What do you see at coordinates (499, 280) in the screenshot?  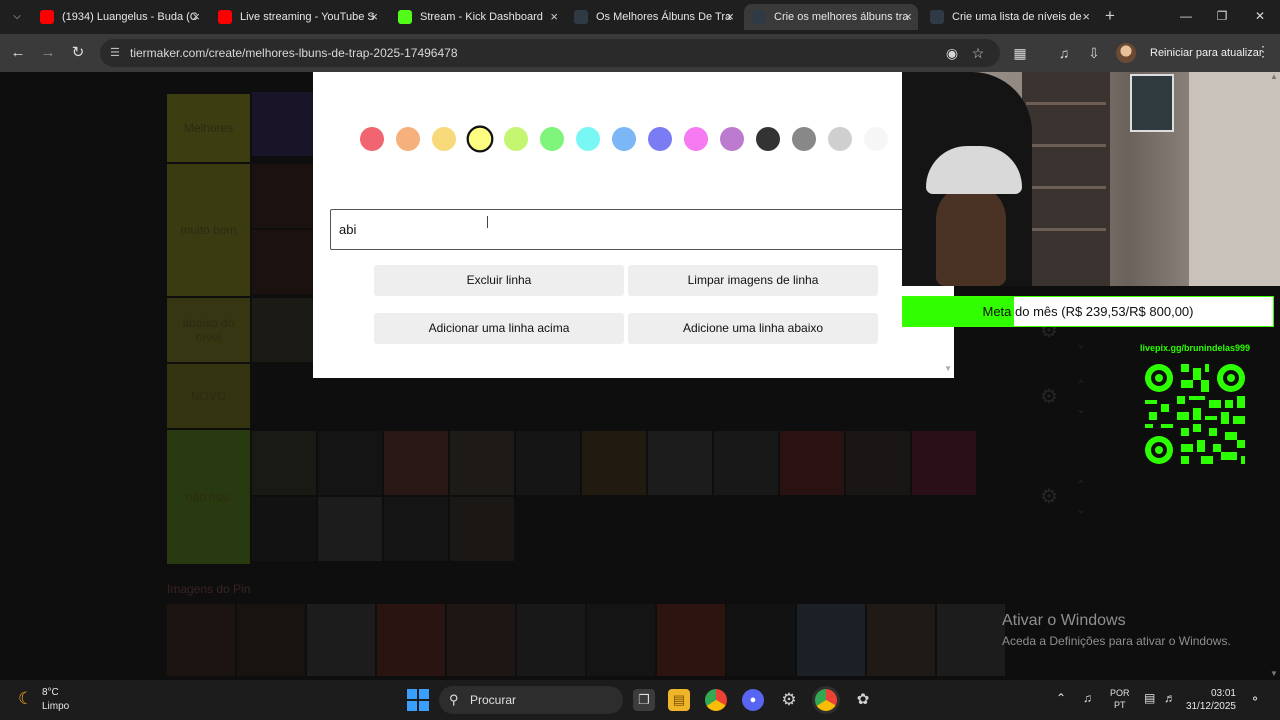 I see `delete-row-button: Excluir linha` at bounding box center [499, 280].